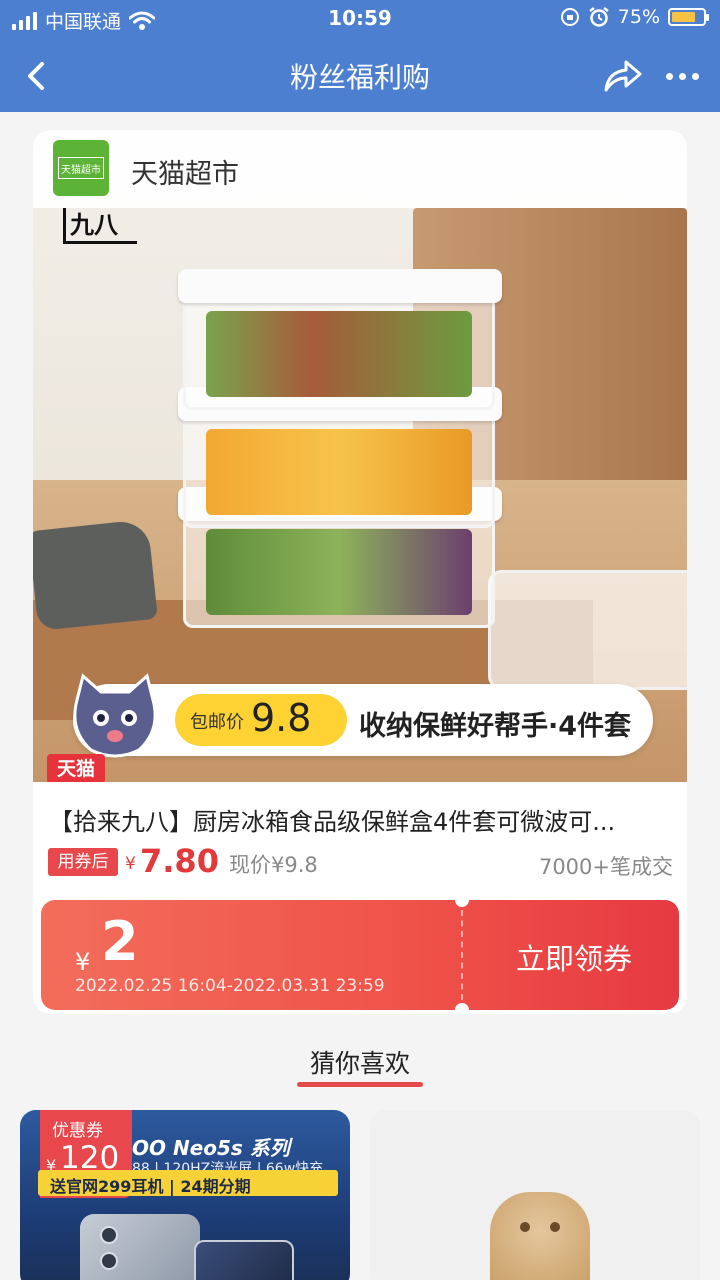  What do you see at coordinates (495, 726) in the screenshot?
I see `promo-text: 收纳保鲜好帮手·4件套` at bounding box center [495, 726].